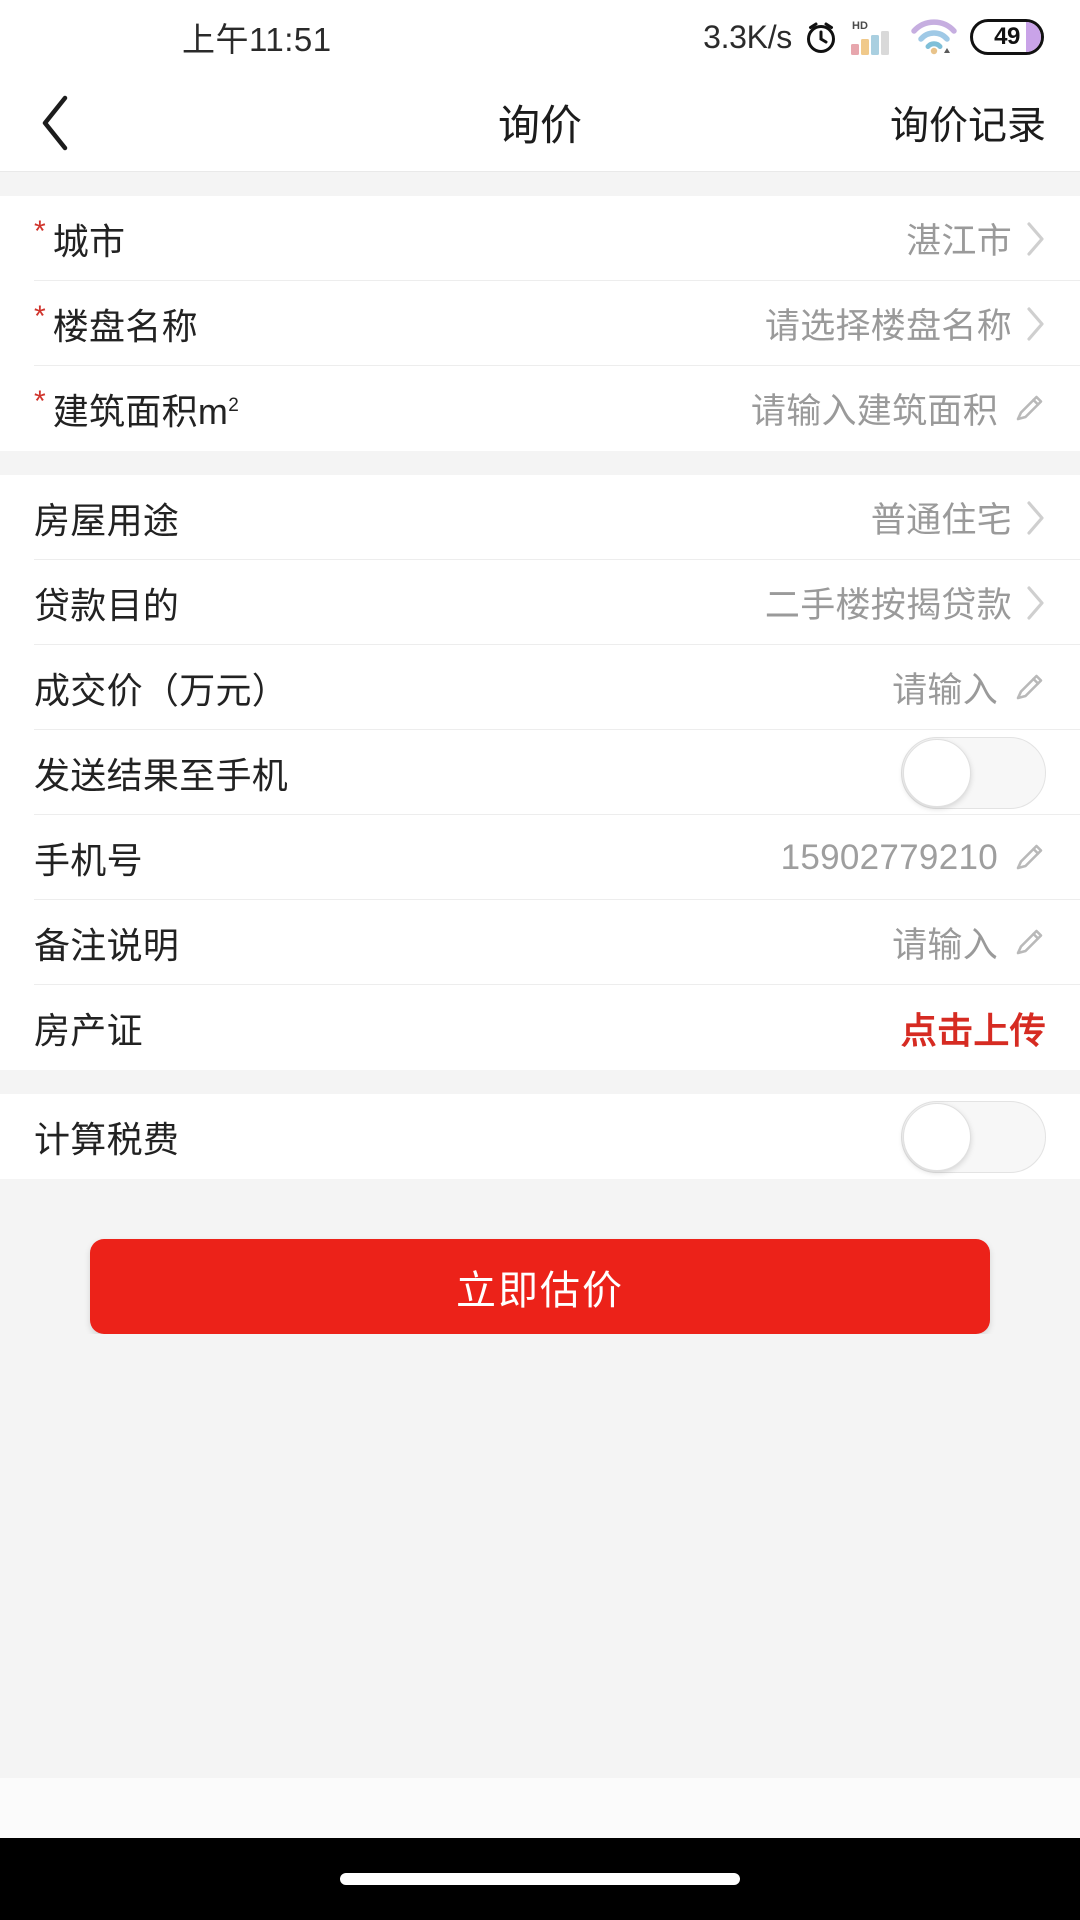 This screenshot has width=1080, height=1920. What do you see at coordinates (888, 326) in the screenshot?
I see `estate-name-value: 请选择楼盘名称` at bounding box center [888, 326].